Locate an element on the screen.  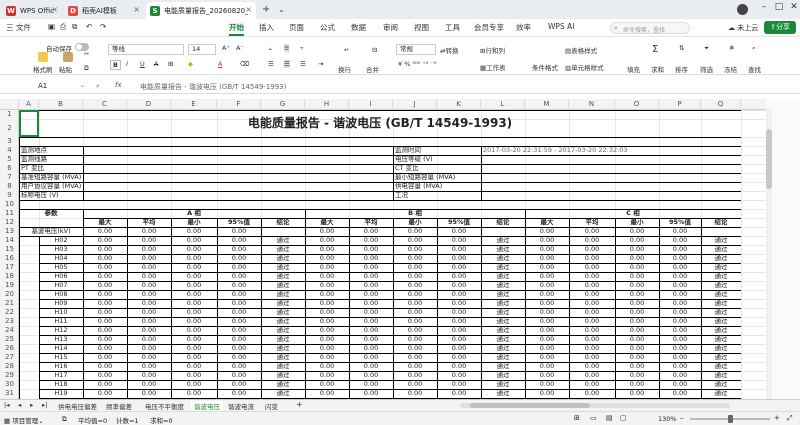
freeze-button: 冻结 is located at coordinates (730, 69).